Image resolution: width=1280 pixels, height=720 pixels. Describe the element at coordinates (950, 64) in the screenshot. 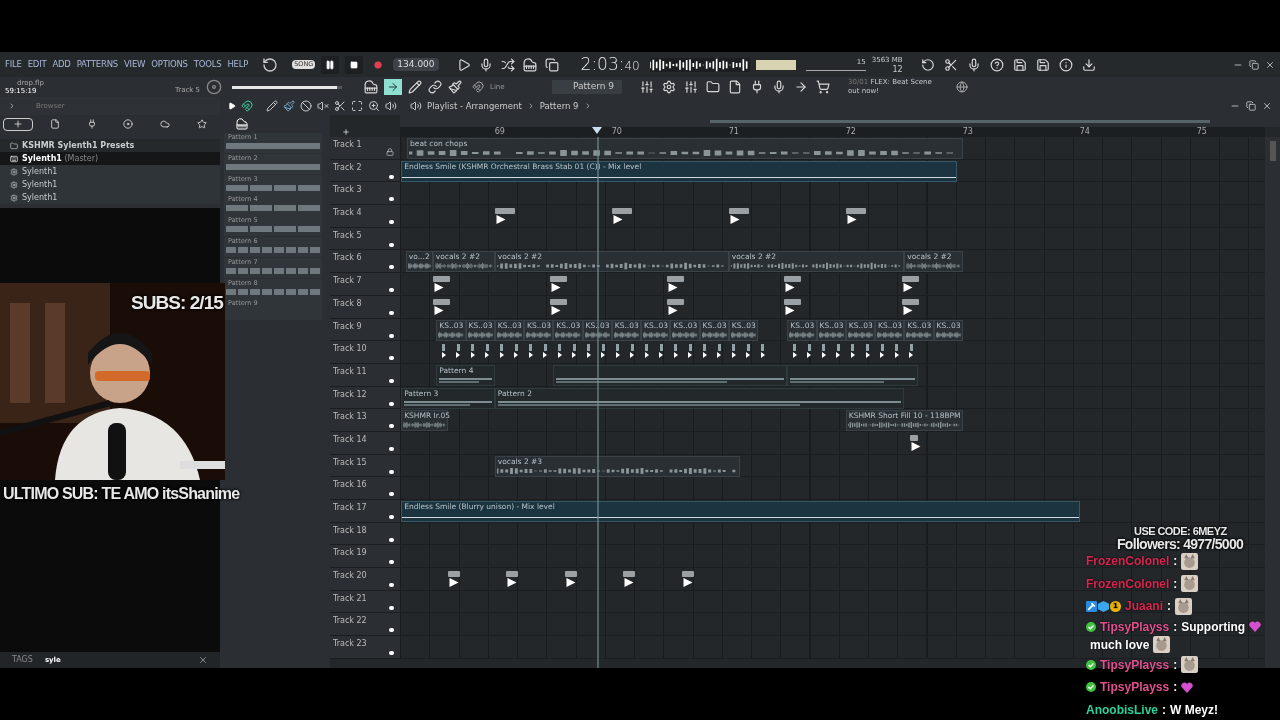

I see `scissors-icon` at that location.